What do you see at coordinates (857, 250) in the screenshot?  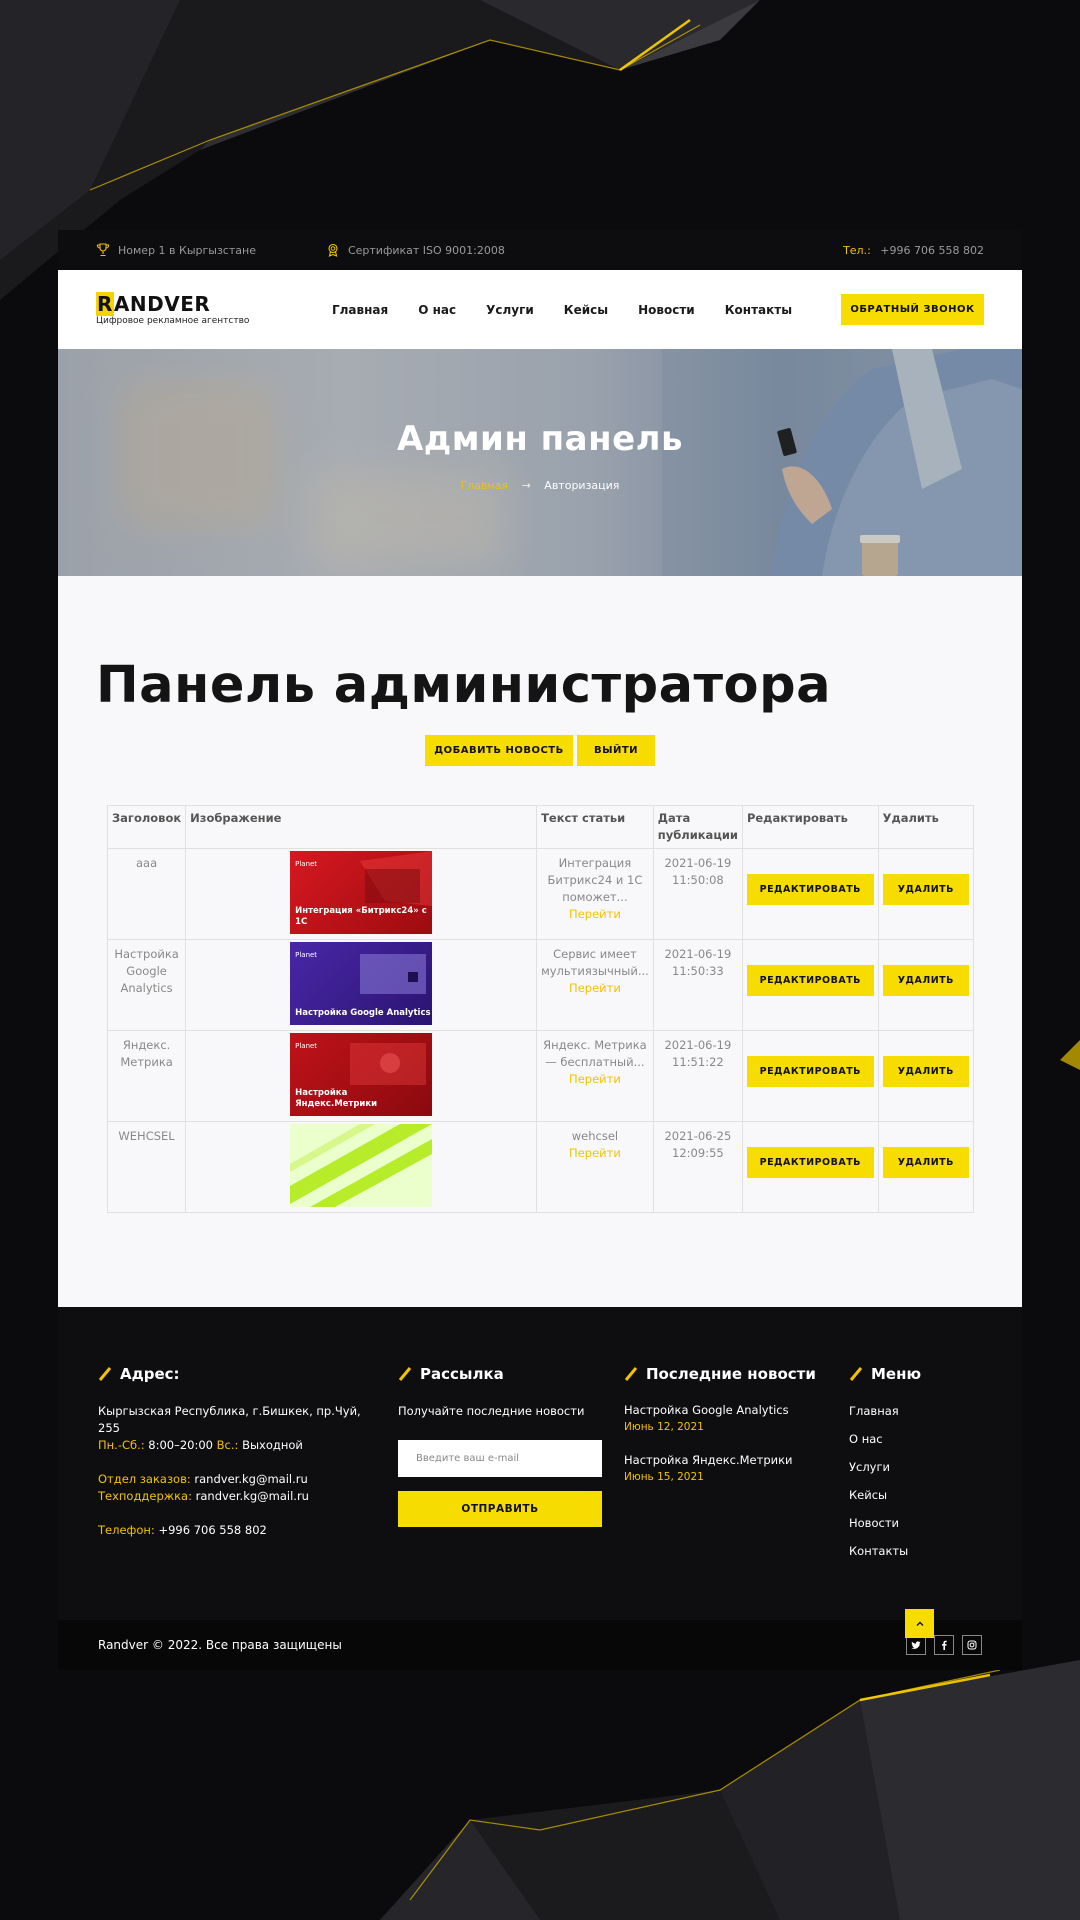 I see `phone-label: Тел.:` at bounding box center [857, 250].